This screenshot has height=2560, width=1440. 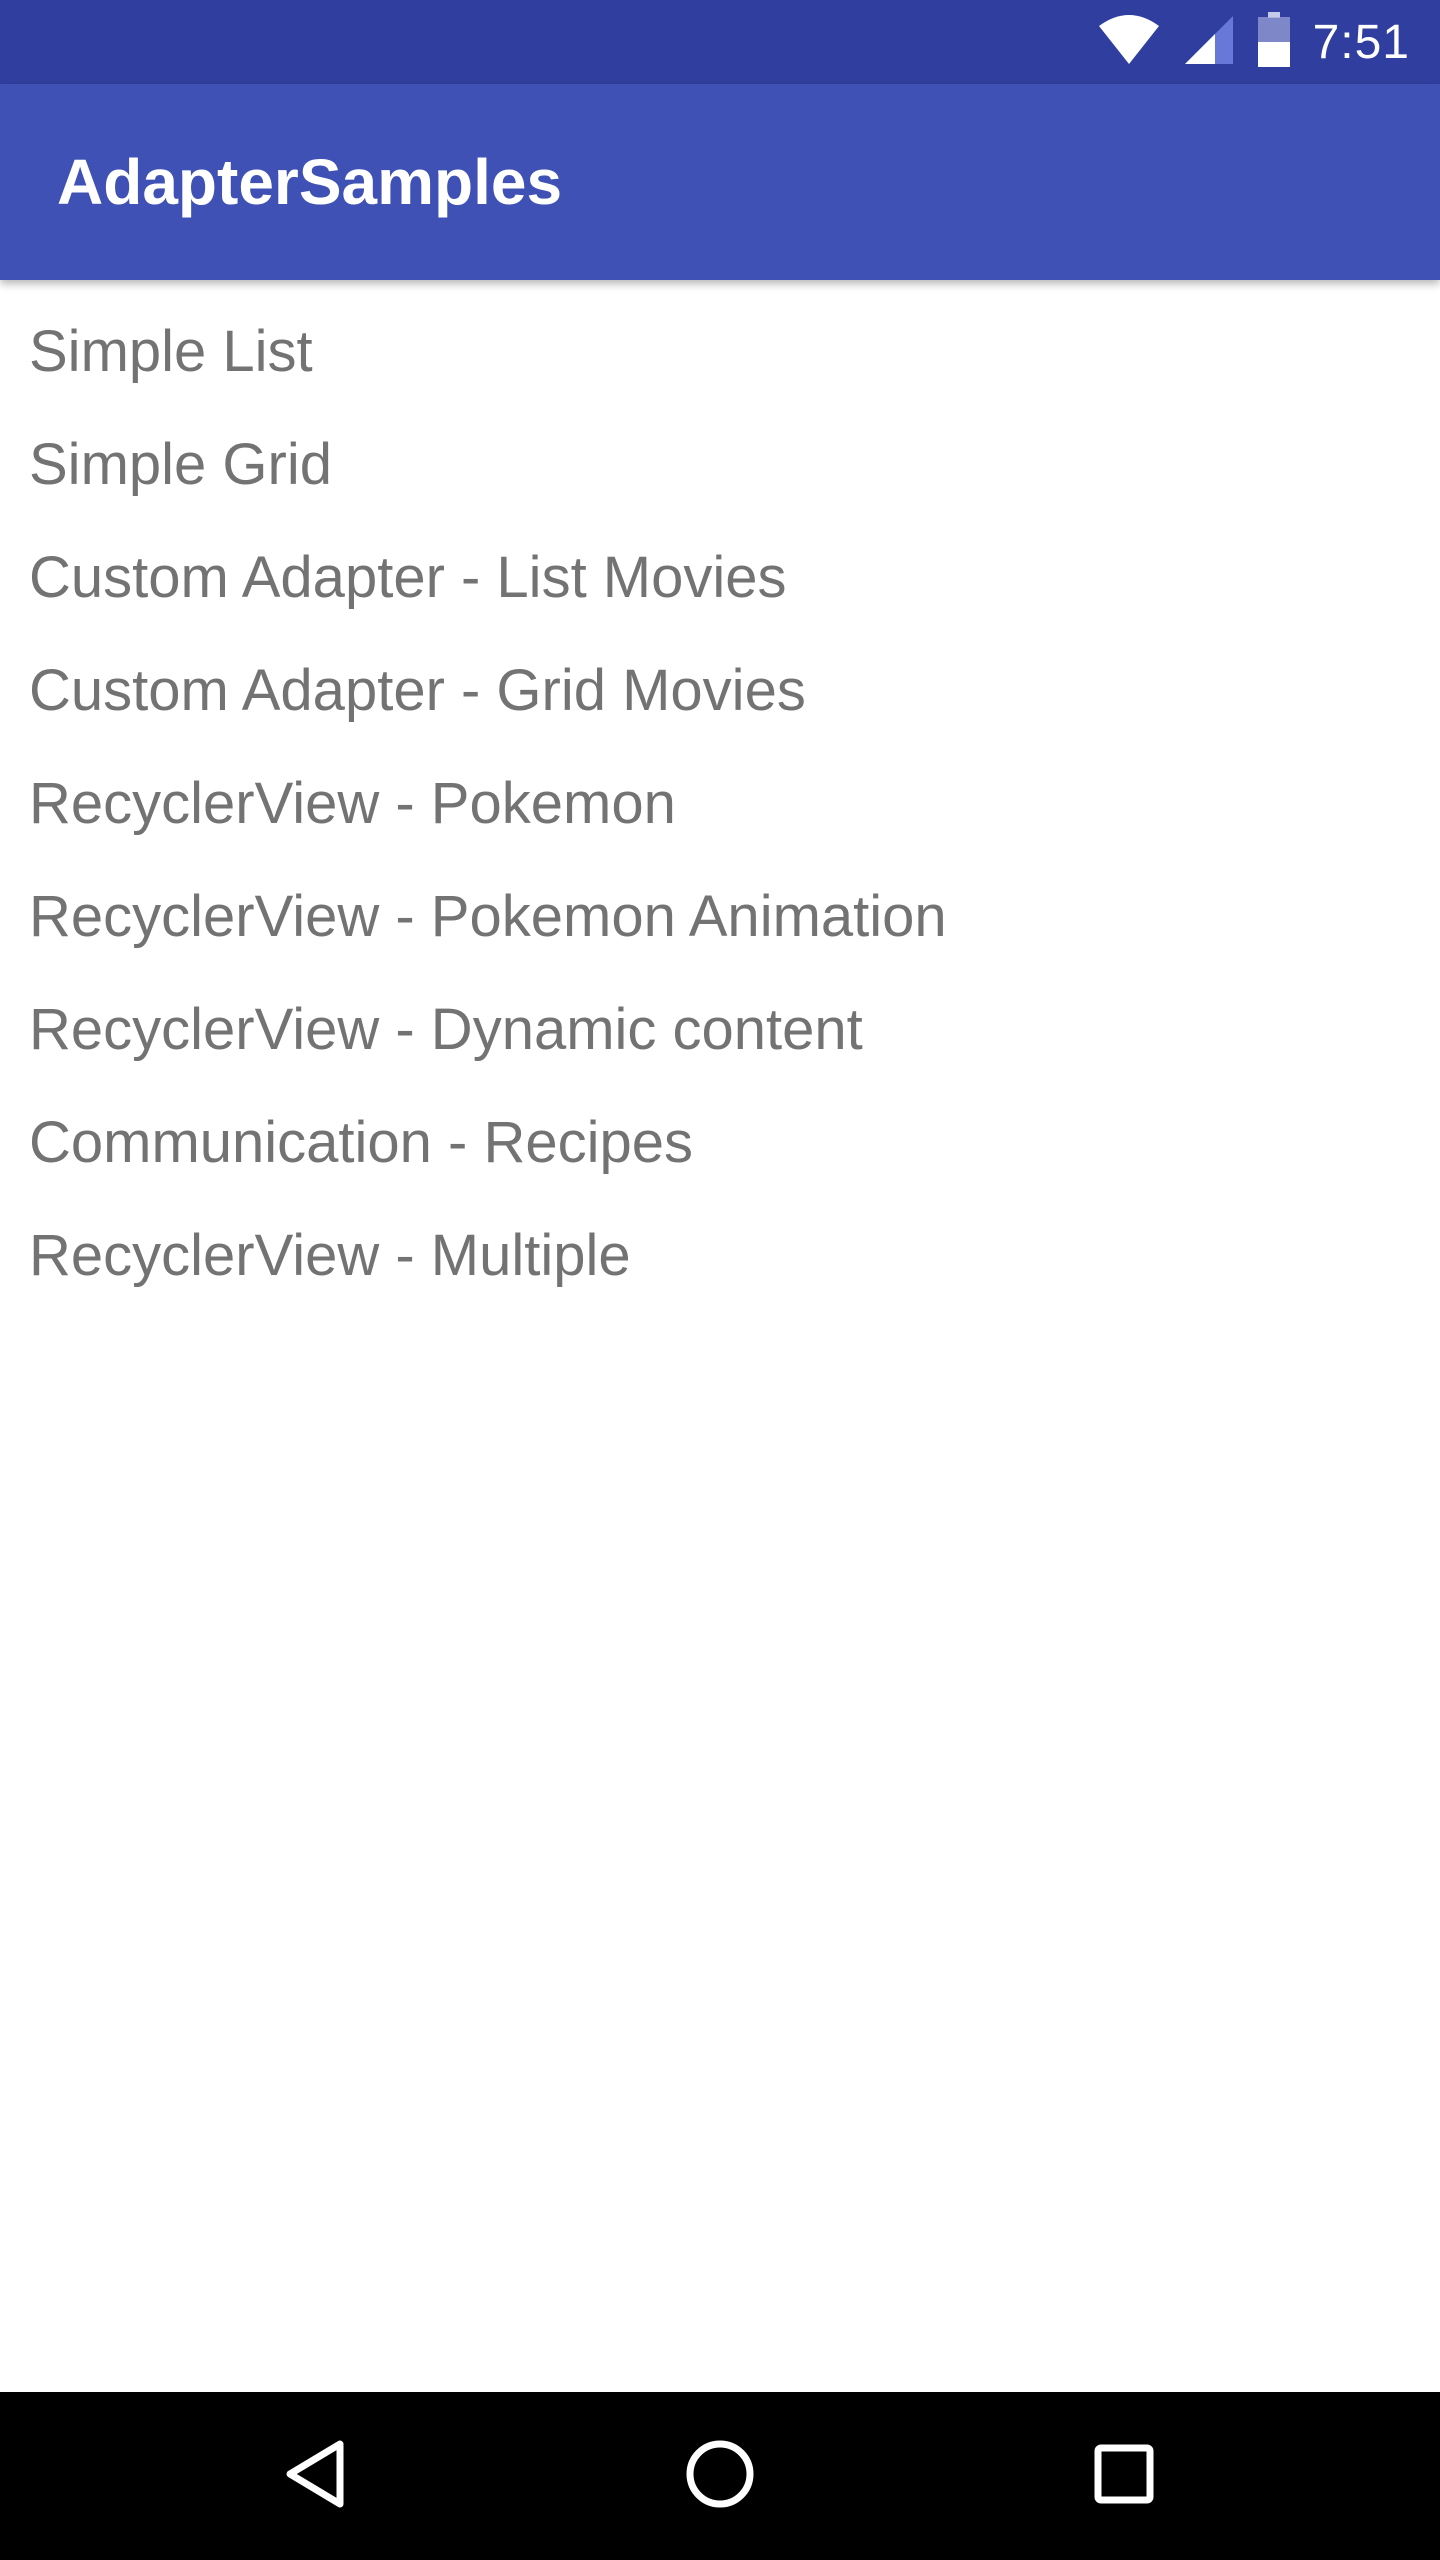 What do you see at coordinates (1253, 42) in the screenshot?
I see `status-icons: 7:51` at bounding box center [1253, 42].